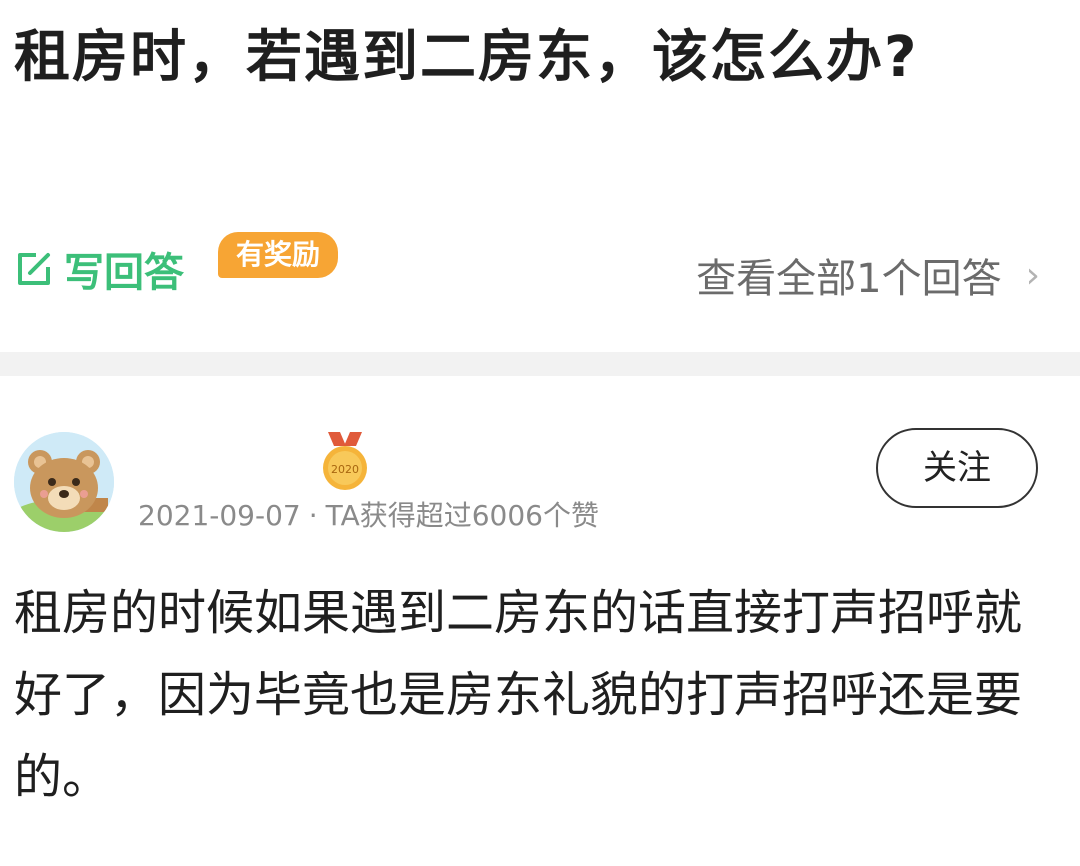 The image size is (1080, 866). I want to click on question-action-row: 写回答 有奖励 查看全部1个回答 ›, so click(540, 272).